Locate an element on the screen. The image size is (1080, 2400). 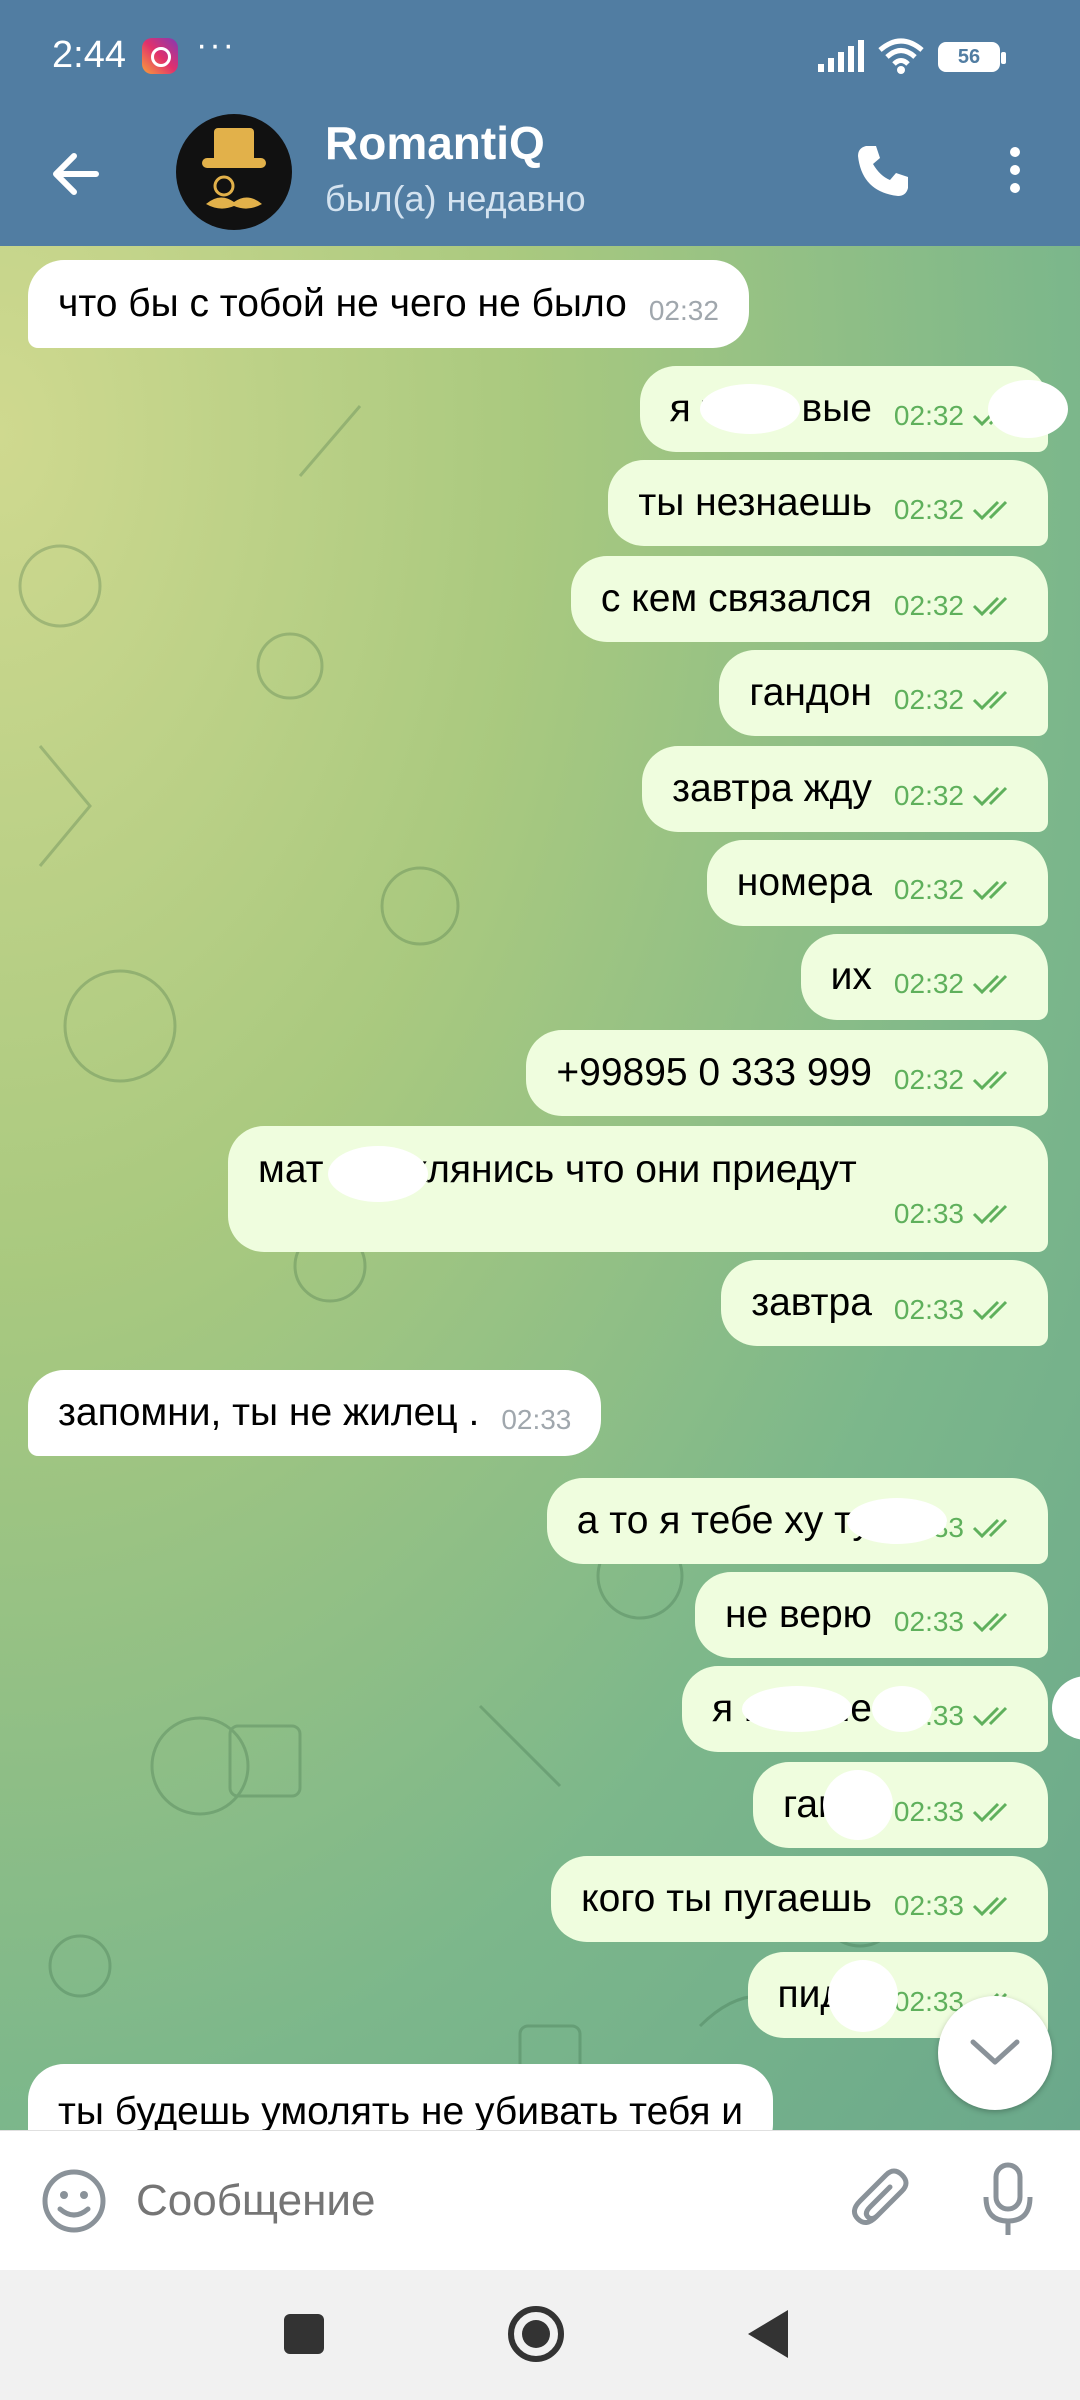
message-incoming: запомни, ты не жилец . 02:33 is located at coordinates (315, 1413).